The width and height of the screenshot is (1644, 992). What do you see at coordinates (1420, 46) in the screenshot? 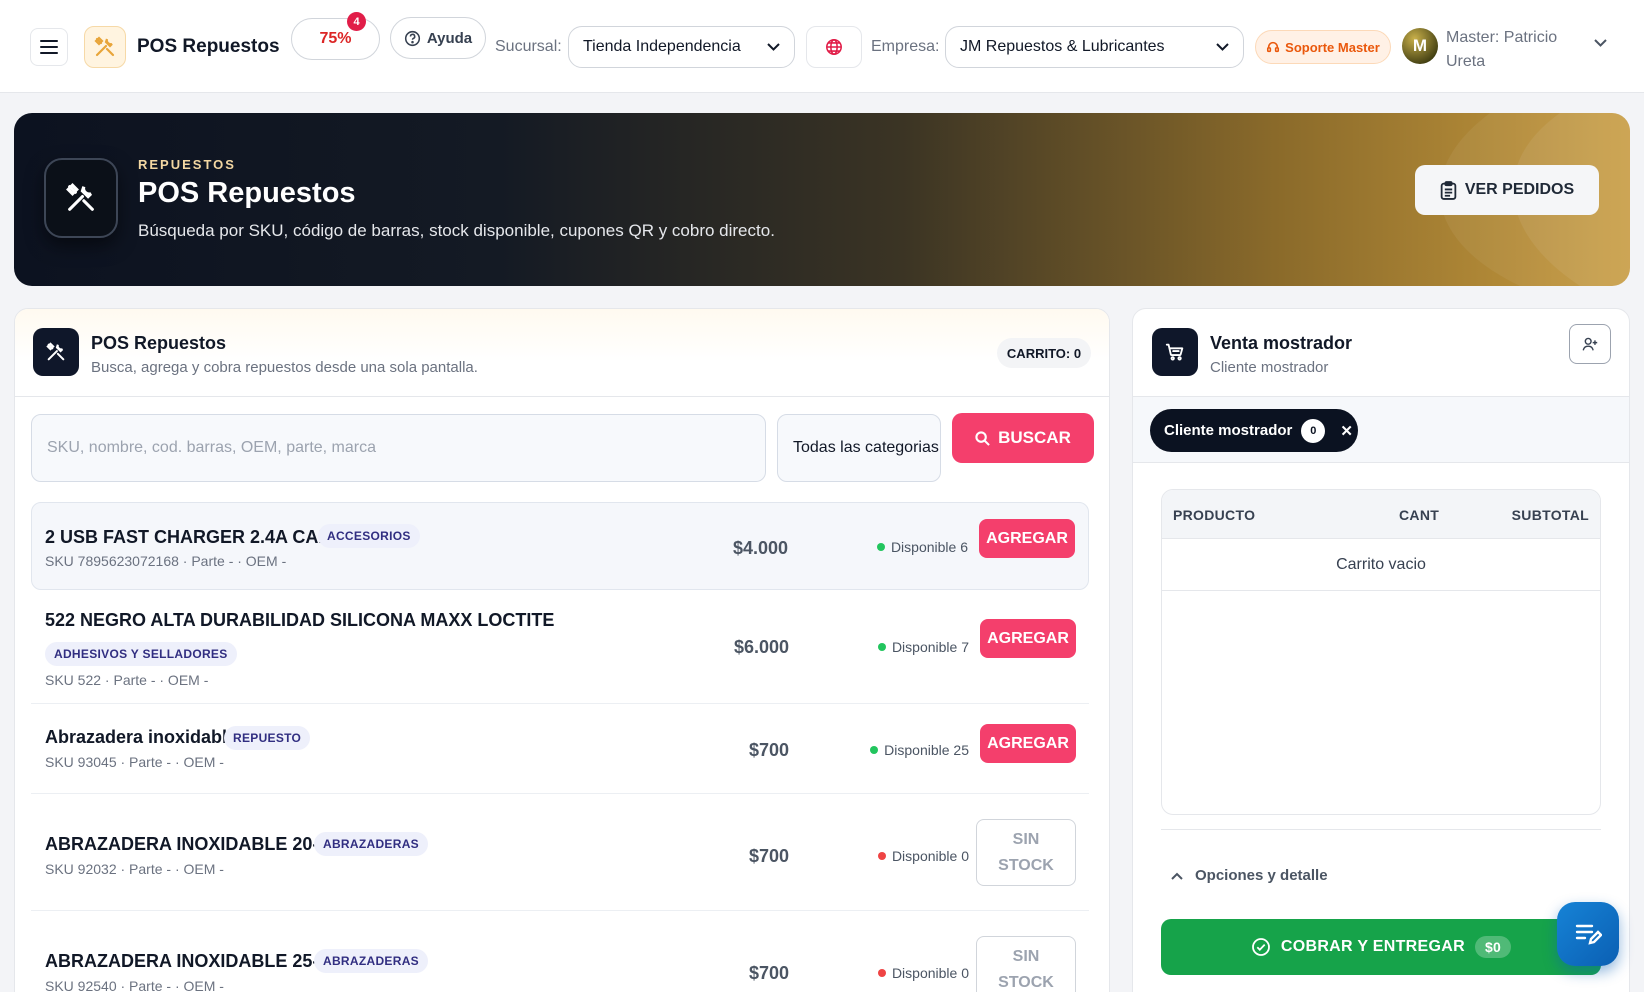
I see `avatar: M` at bounding box center [1420, 46].